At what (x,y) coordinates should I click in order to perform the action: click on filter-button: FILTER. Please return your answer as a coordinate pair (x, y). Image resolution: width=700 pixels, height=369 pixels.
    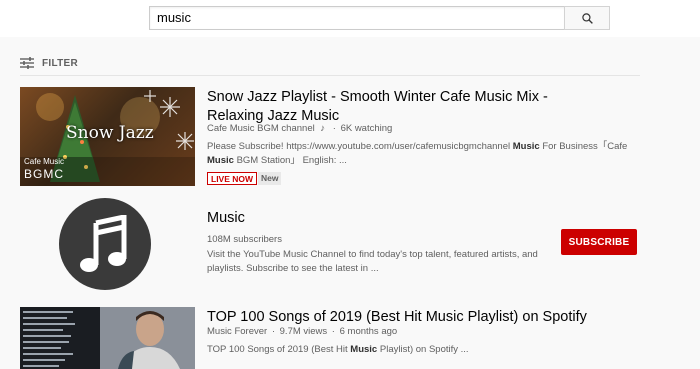
    Looking at the image, I should click on (49, 63).